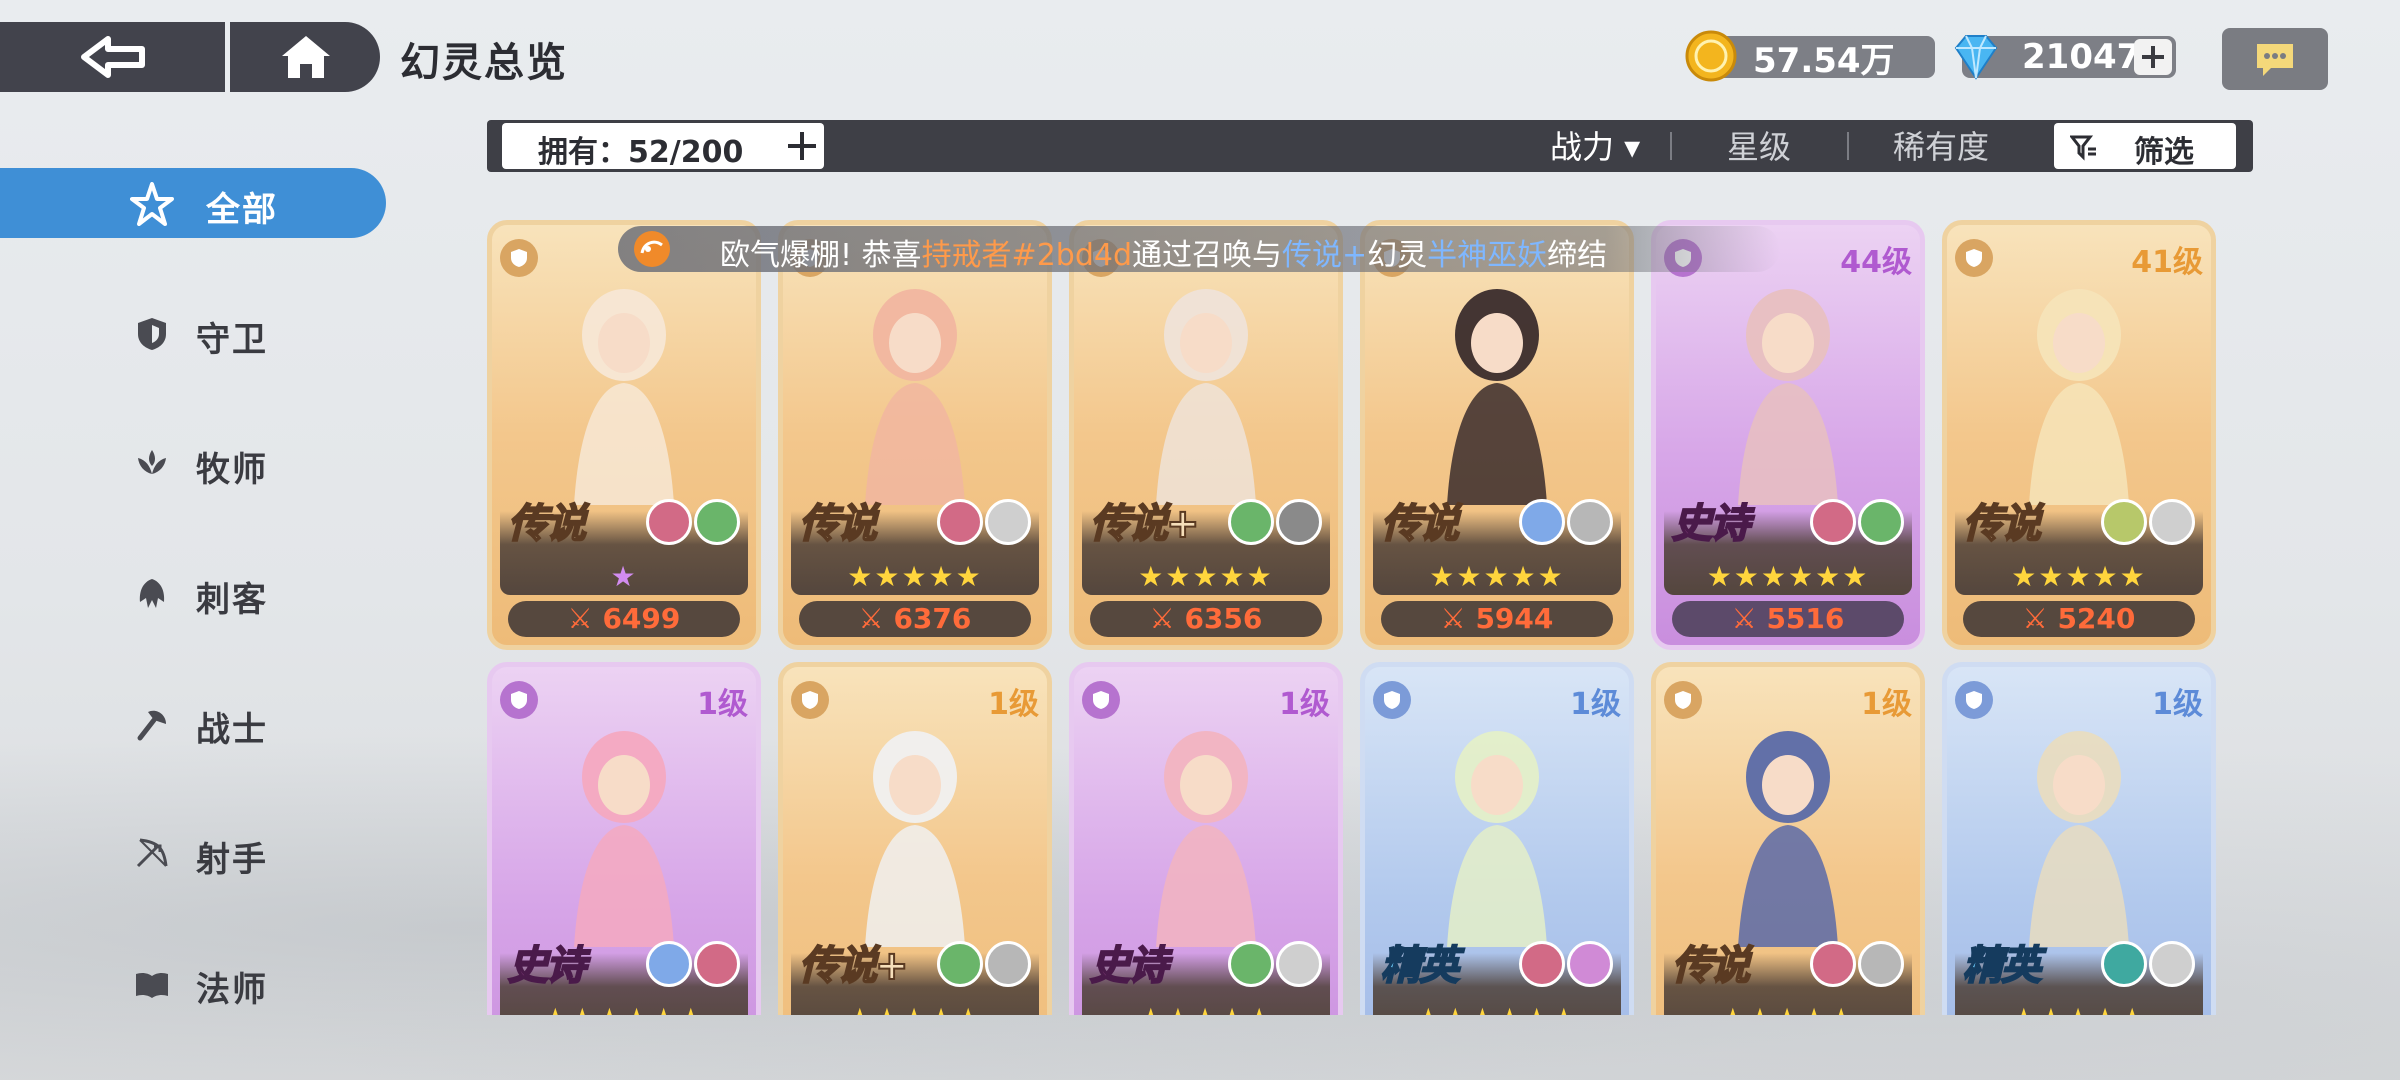  I want to click on sidebar-item-archer: 射手, so click(193, 853).